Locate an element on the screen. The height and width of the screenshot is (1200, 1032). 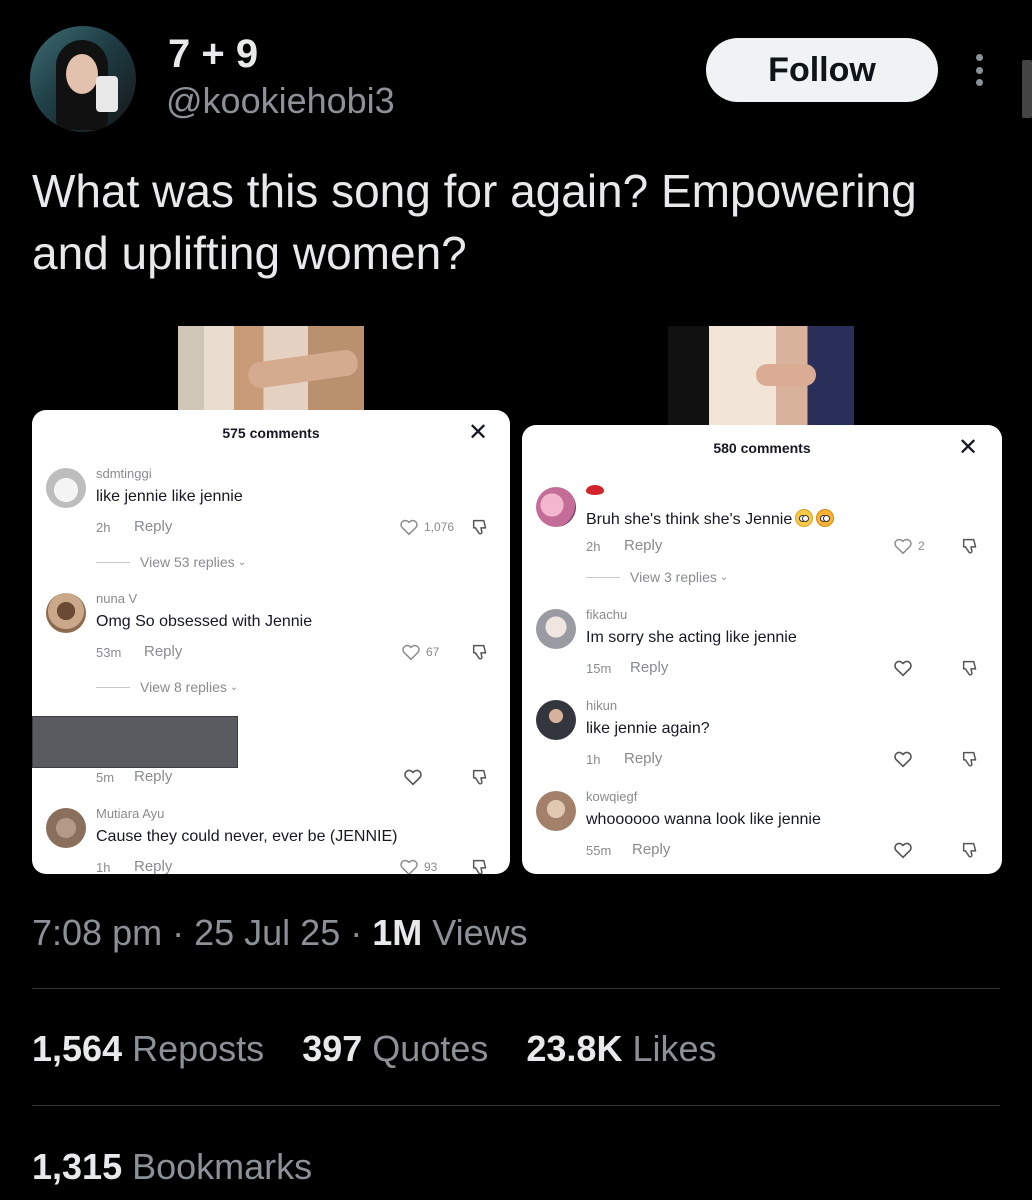
like-count: 1,076 is located at coordinates (439, 527).